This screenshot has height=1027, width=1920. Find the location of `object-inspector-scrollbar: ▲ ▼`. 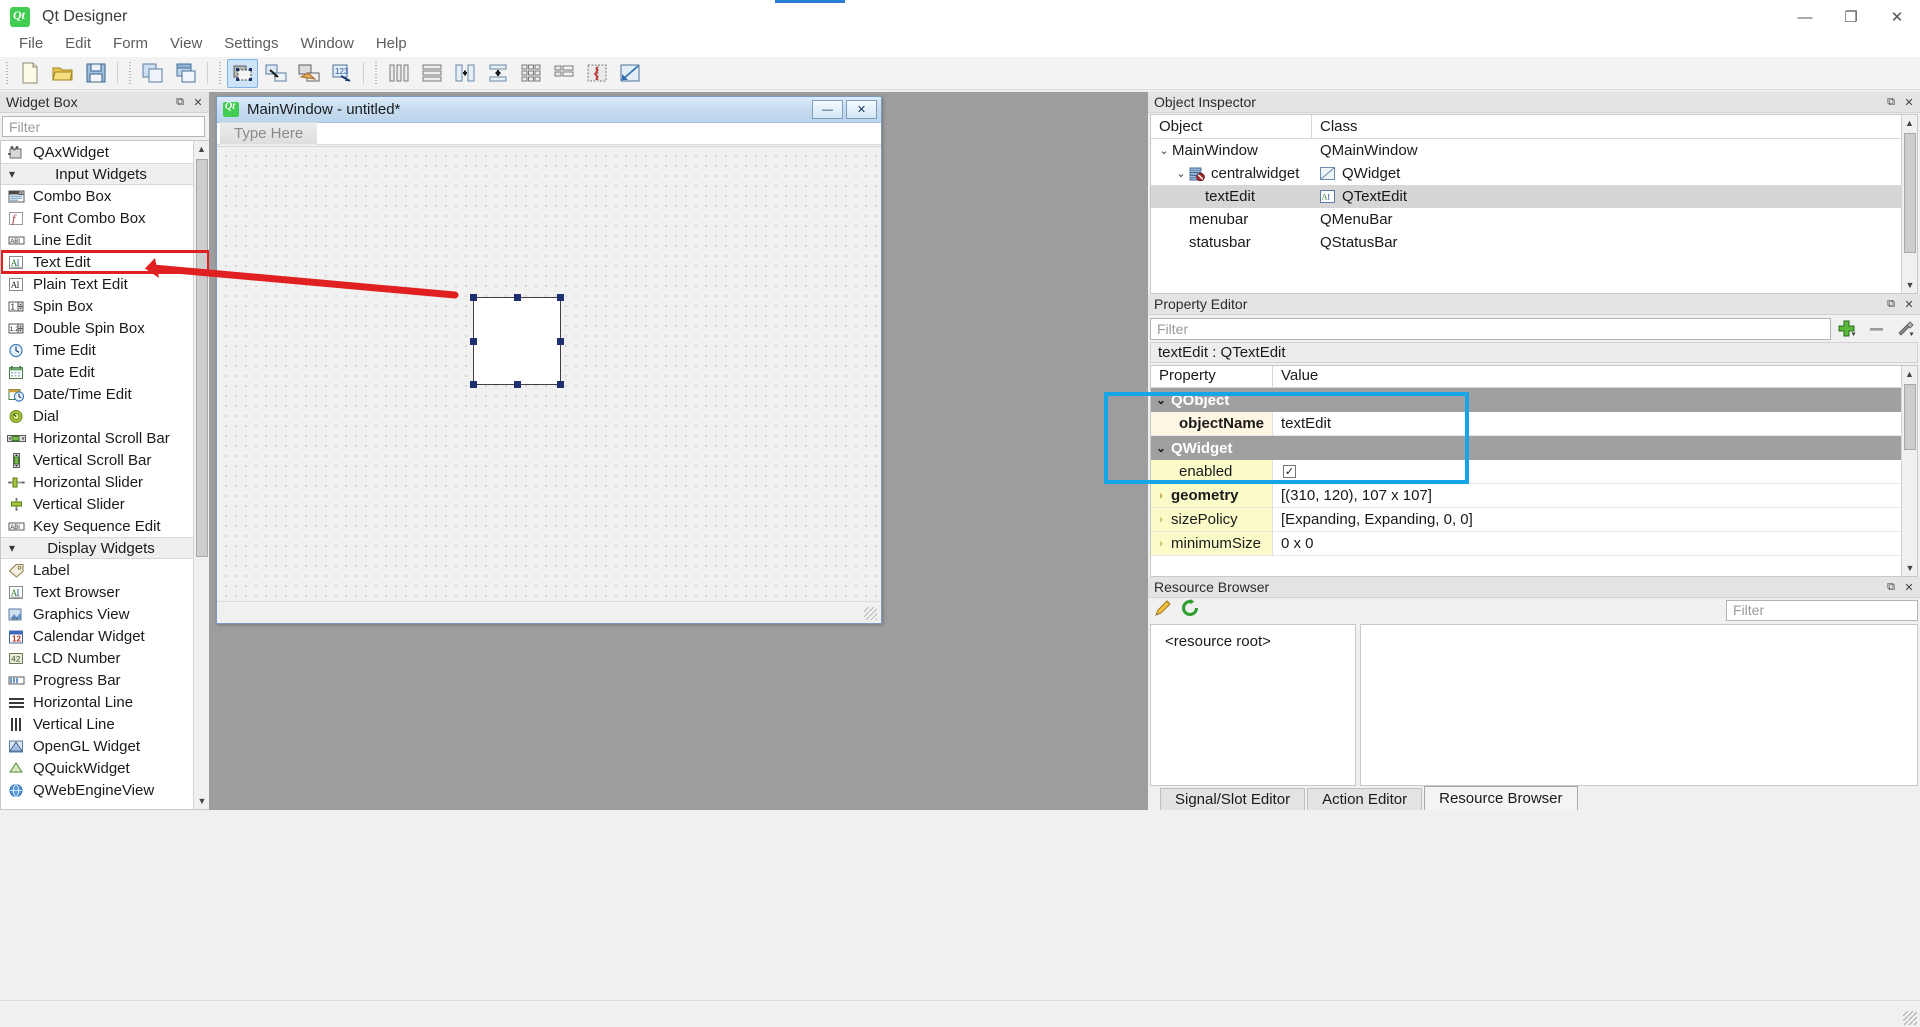

object-inspector-scrollbar: ▲ ▼ is located at coordinates (1909, 204).